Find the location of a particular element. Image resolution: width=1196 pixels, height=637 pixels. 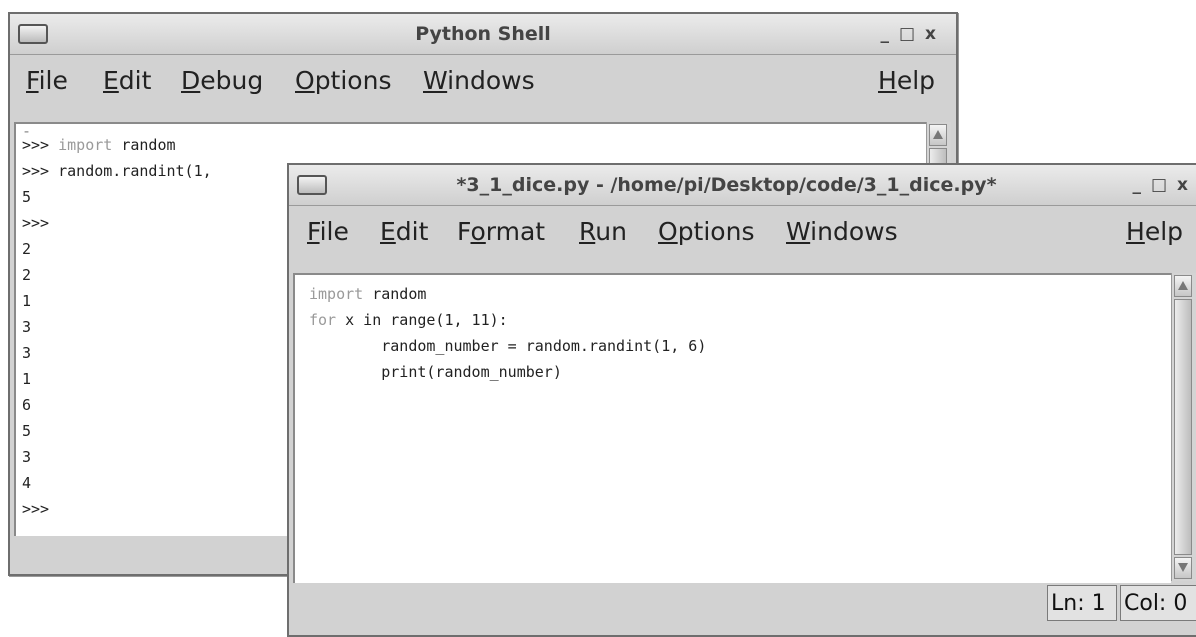

code-line: for x in range(1, 11): is located at coordinates (408, 320).